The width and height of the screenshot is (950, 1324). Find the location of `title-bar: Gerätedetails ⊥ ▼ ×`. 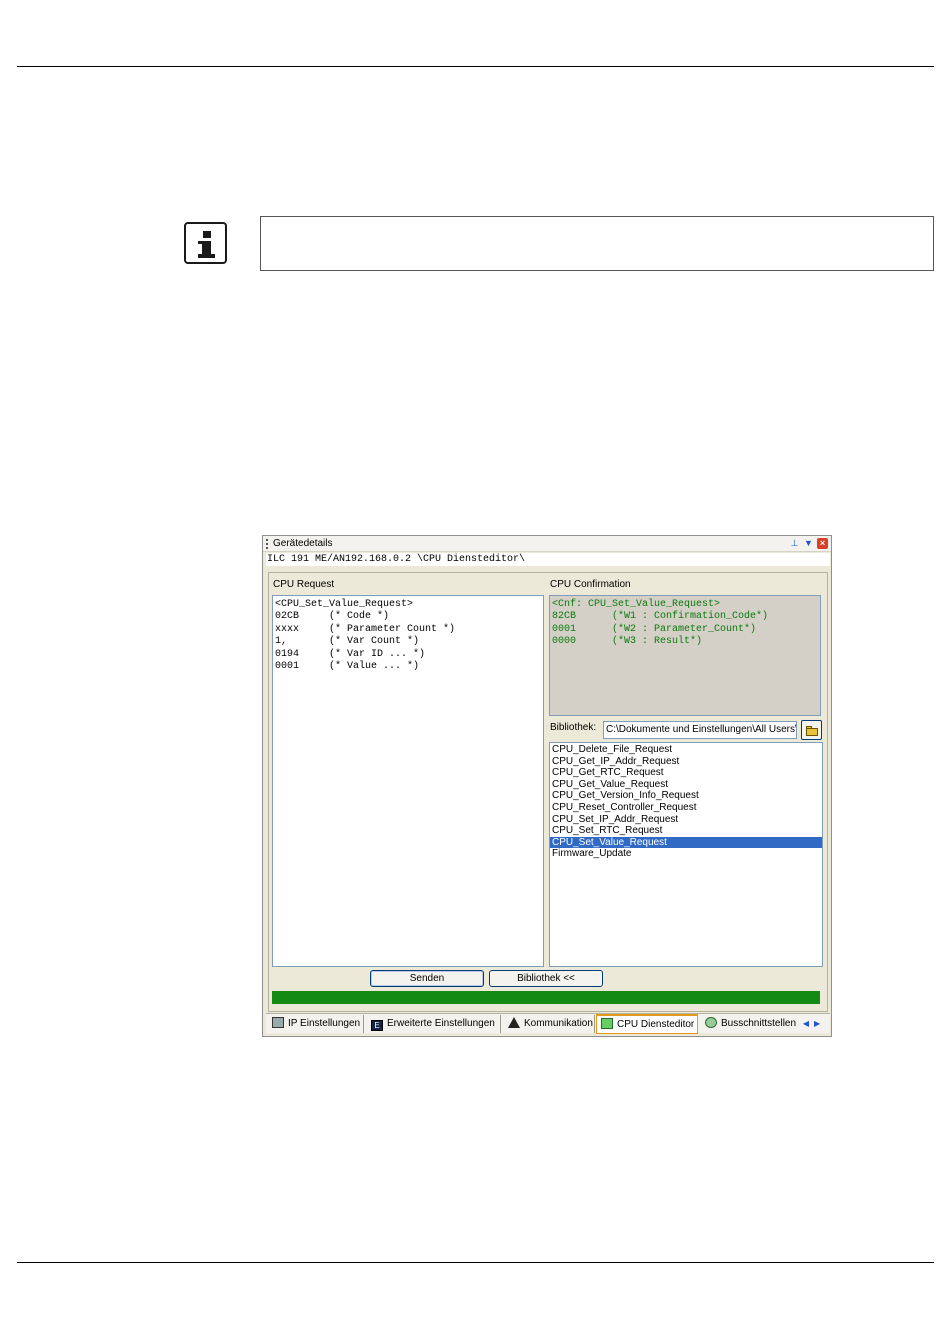

title-bar: Gerätedetails ⊥ ▼ × is located at coordinates (547, 544).